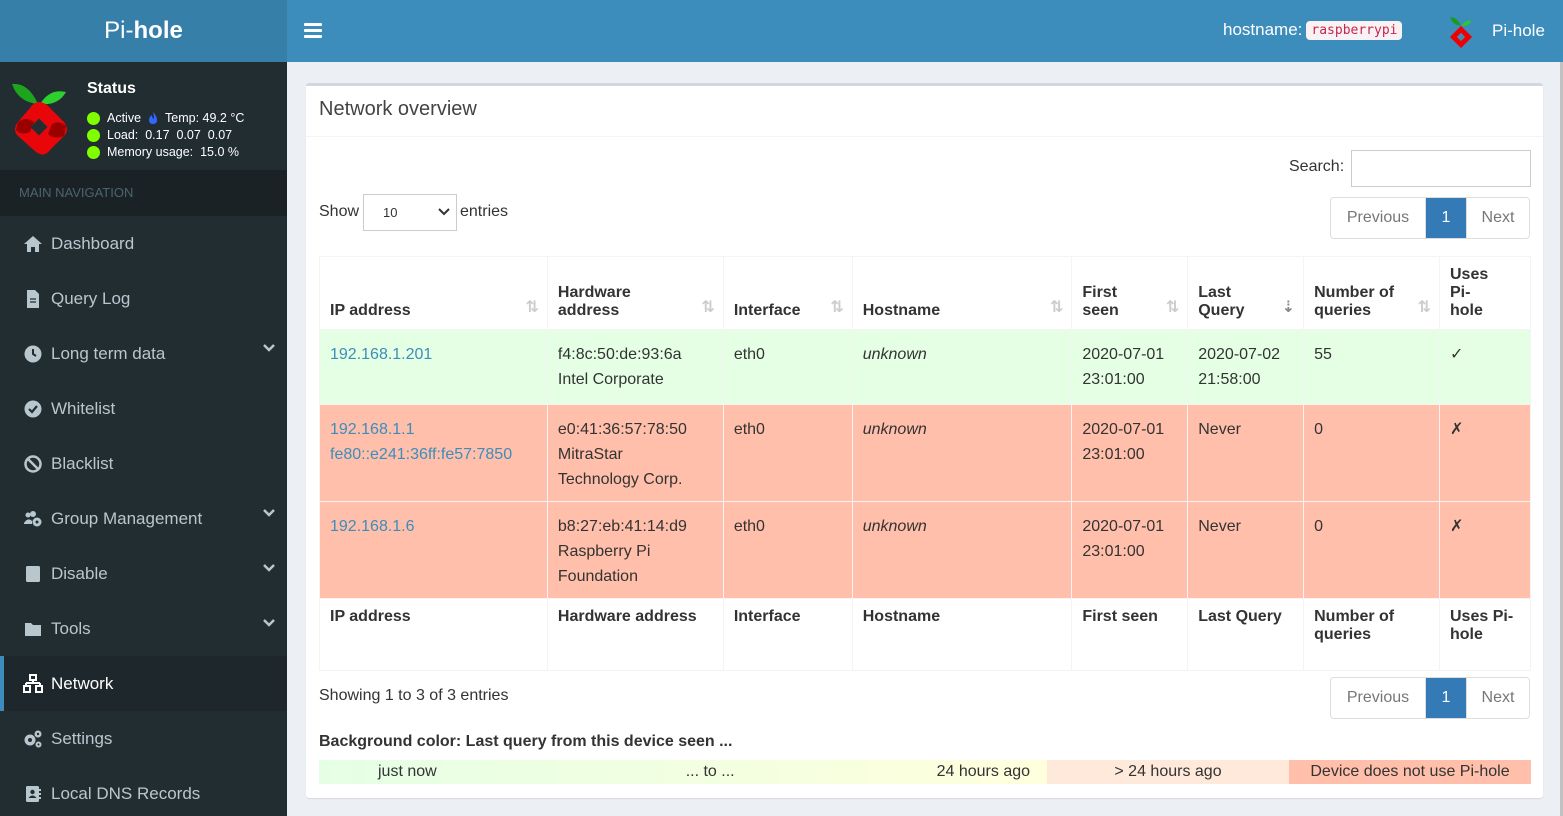  Describe the element at coordinates (33, 519) in the screenshot. I see `users-cog-icon` at that location.